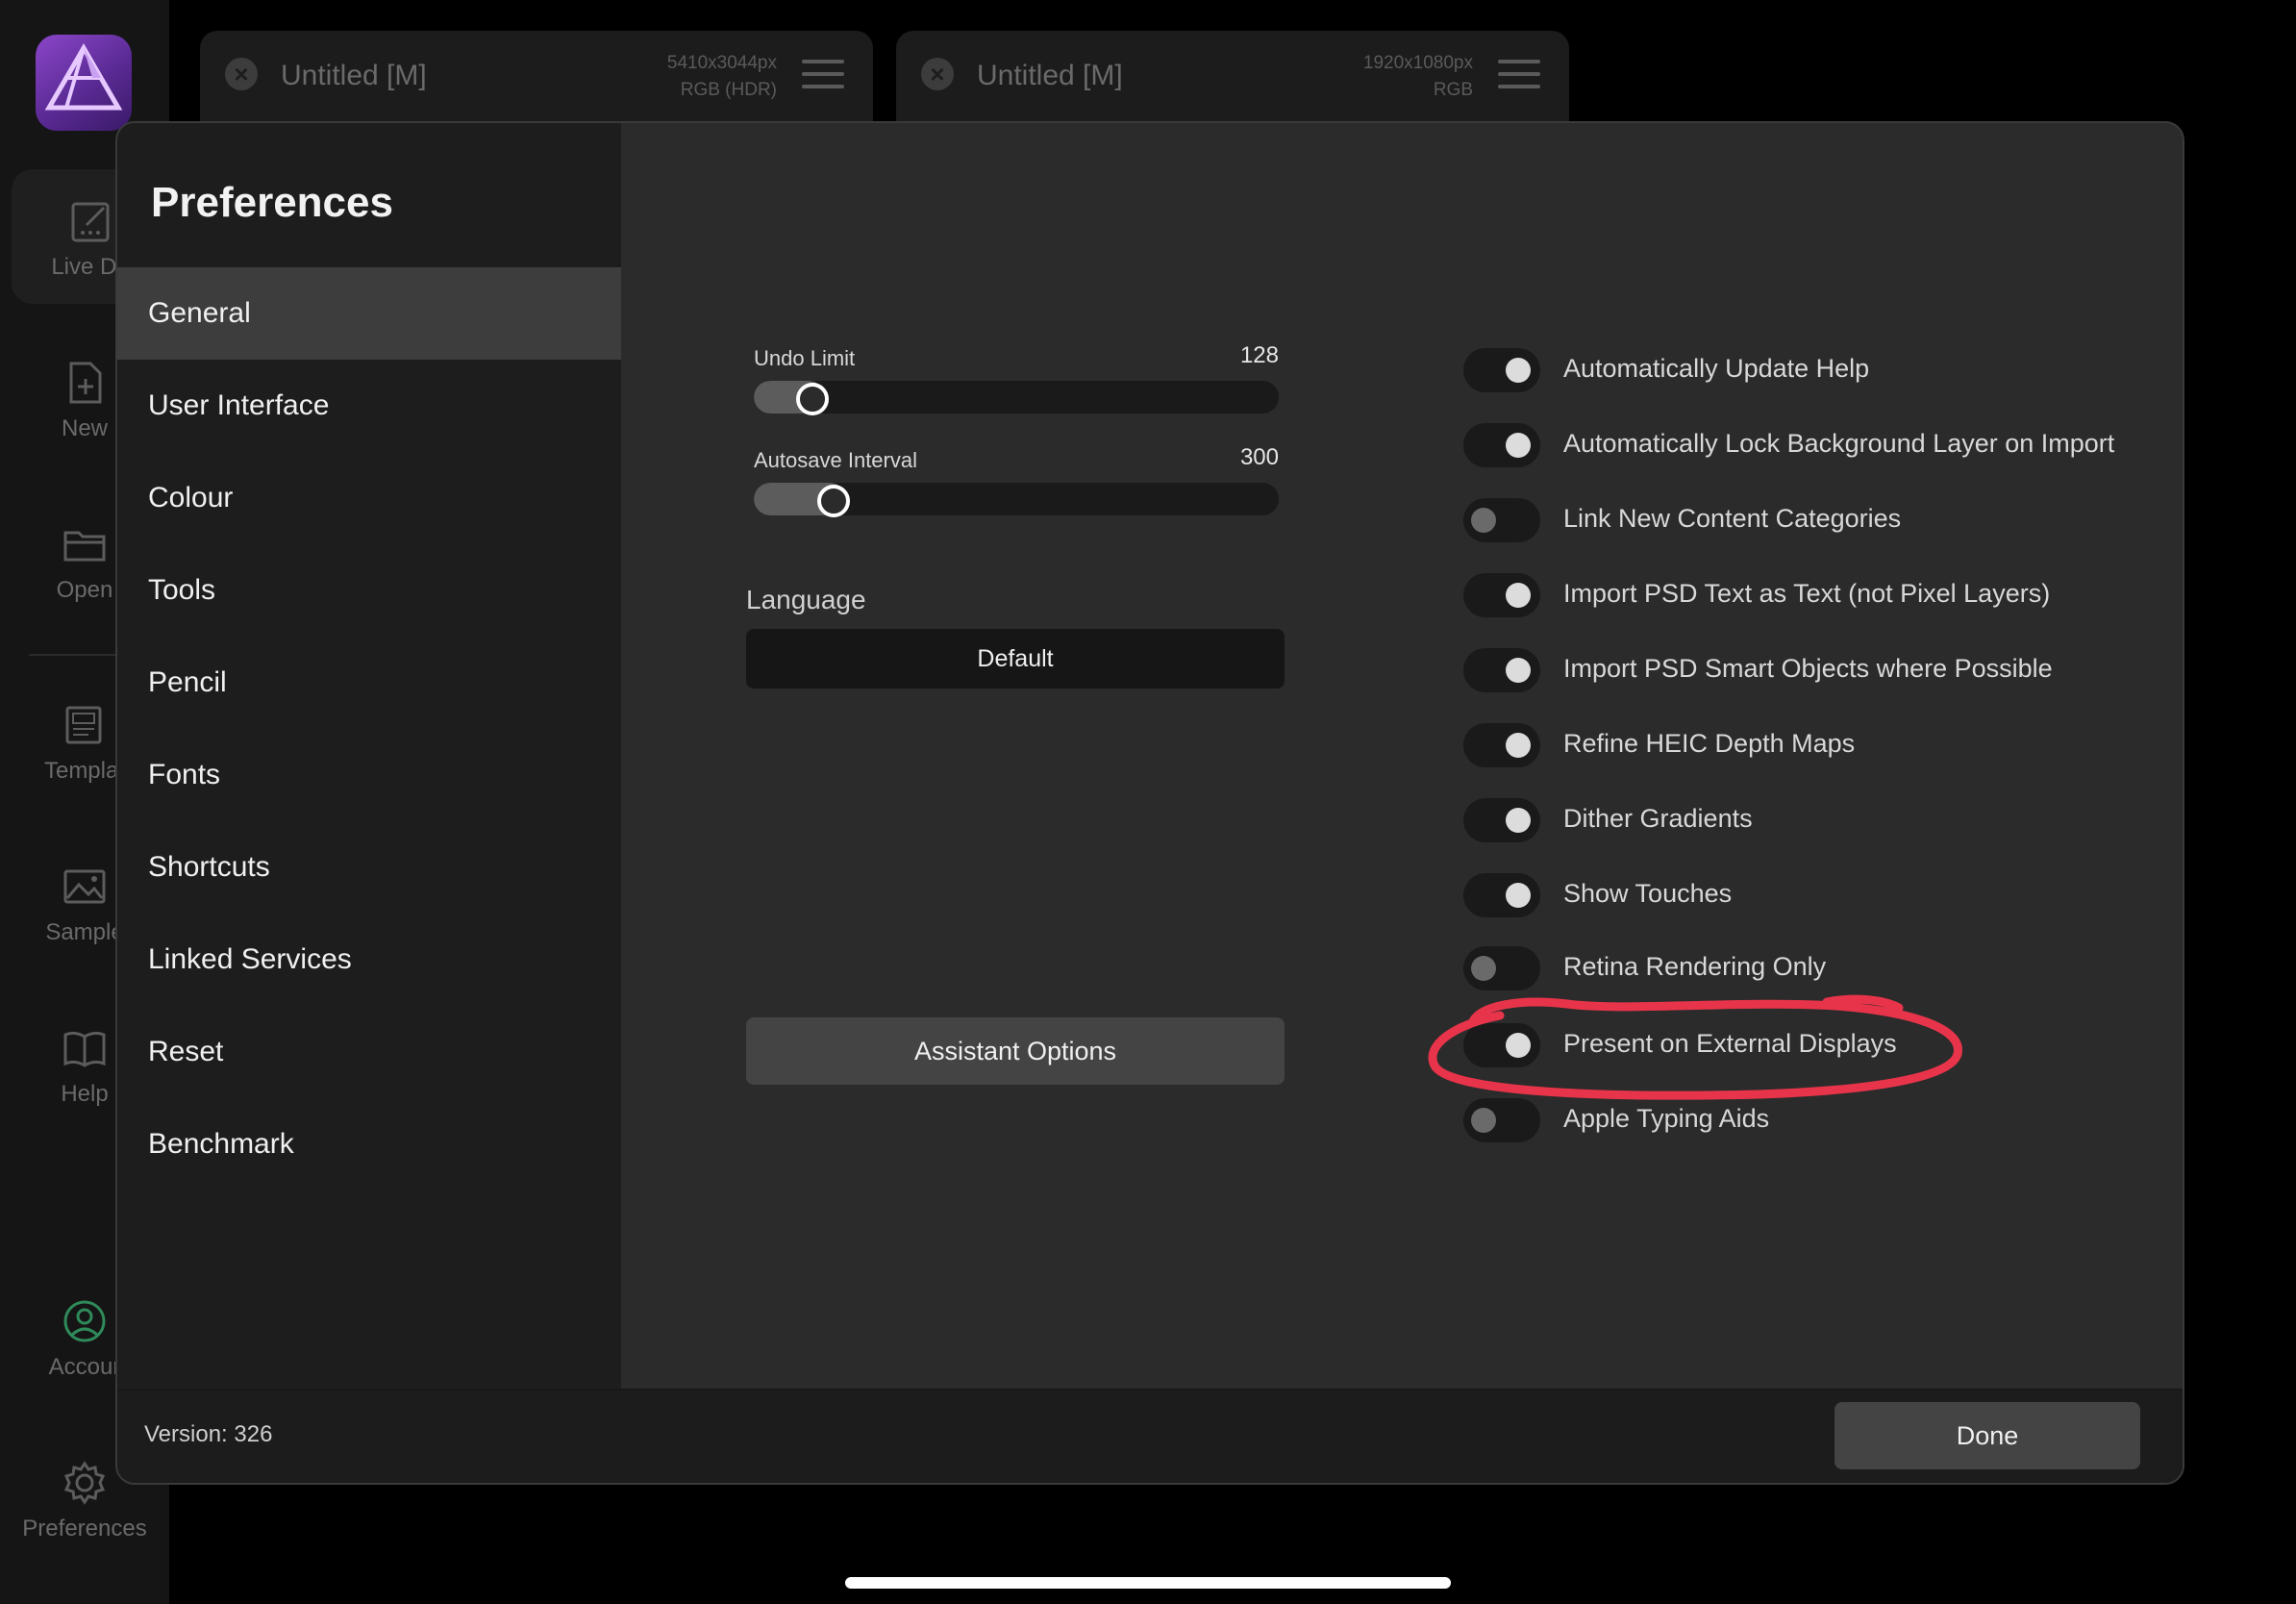  Describe the element at coordinates (1987, 1435) in the screenshot. I see `done-button: Done` at that location.